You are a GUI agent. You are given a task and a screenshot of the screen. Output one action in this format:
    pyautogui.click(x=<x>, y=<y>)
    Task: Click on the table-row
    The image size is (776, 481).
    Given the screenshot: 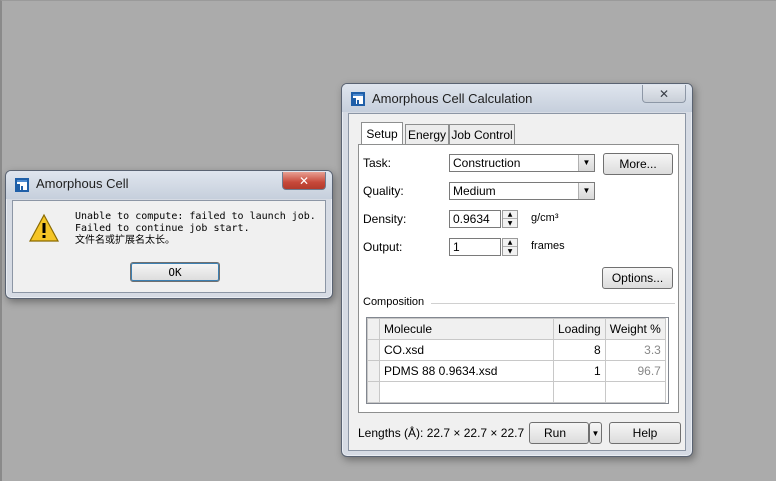 What is the action you would take?
    pyautogui.click(x=516, y=392)
    